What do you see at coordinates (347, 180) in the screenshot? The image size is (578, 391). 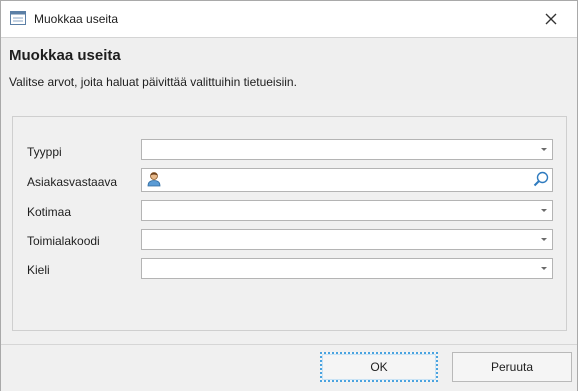 I see `asiakasvastaava-lookup` at bounding box center [347, 180].